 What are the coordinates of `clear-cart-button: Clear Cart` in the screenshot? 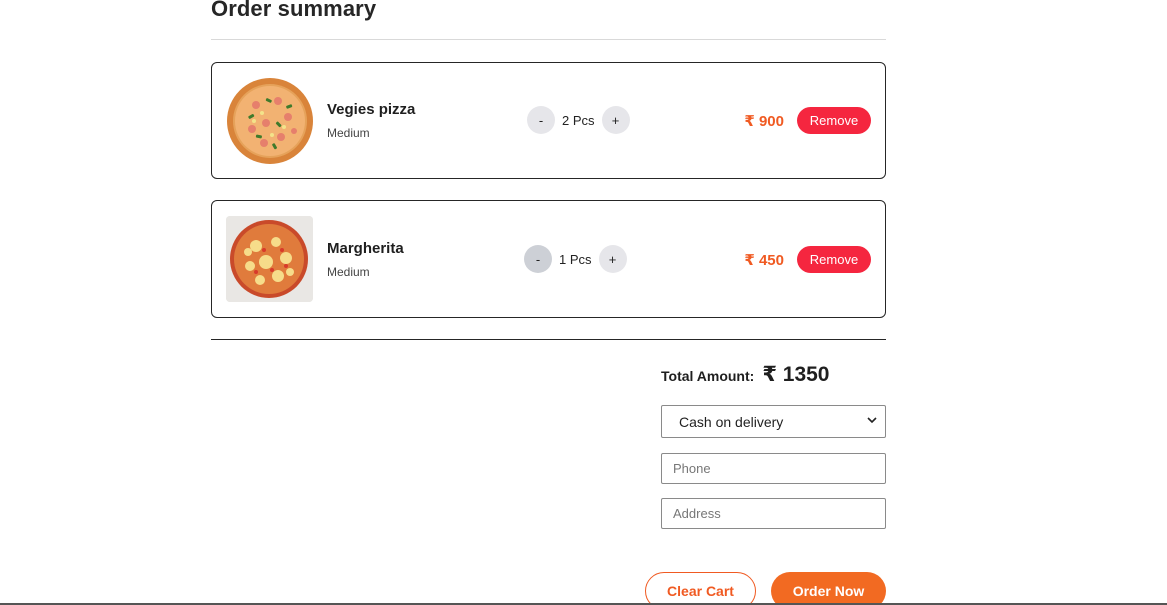 It's located at (700, 588).